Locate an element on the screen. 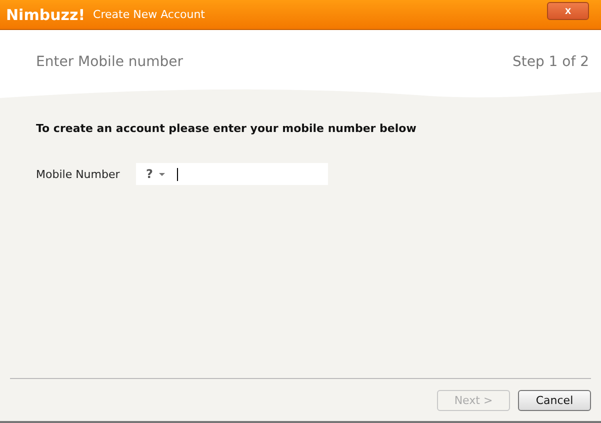  cancel-button: Cancel is located at coordinates (554, 400).